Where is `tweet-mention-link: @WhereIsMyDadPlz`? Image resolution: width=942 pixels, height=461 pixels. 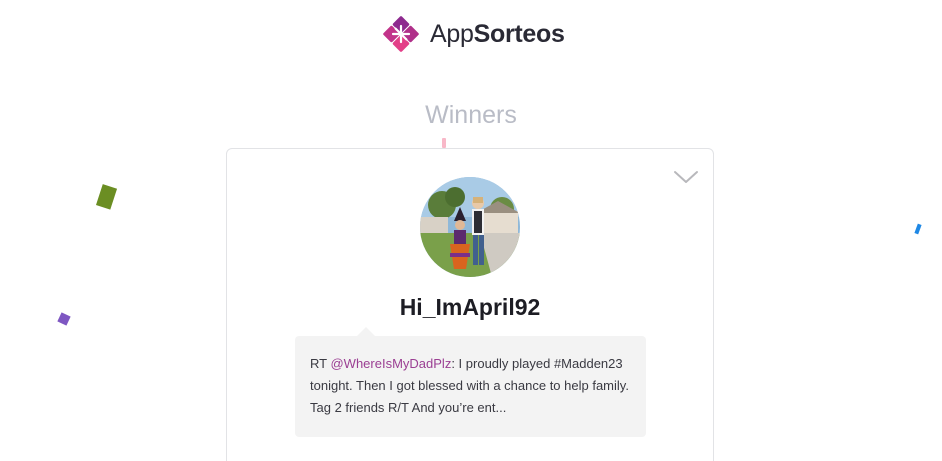
tweet-mention-link: @WhereIsMyDadPlz is located at coordinates (390, 363).